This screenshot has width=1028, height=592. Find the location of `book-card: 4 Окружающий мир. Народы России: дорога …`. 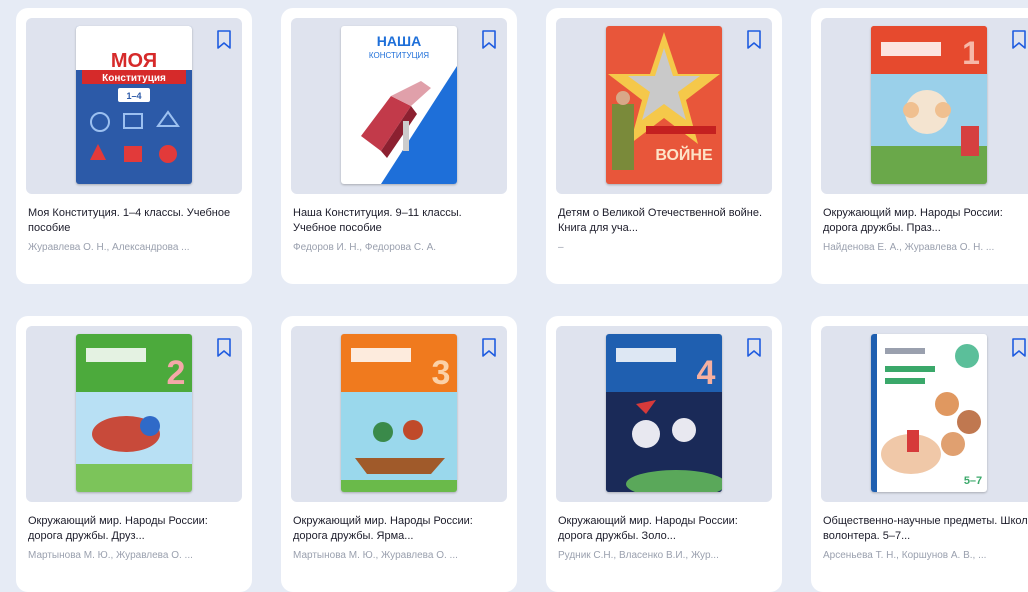

book-card: 4 Окружающий мир. Народы России: дорога … is located at coordinates (664, 454).